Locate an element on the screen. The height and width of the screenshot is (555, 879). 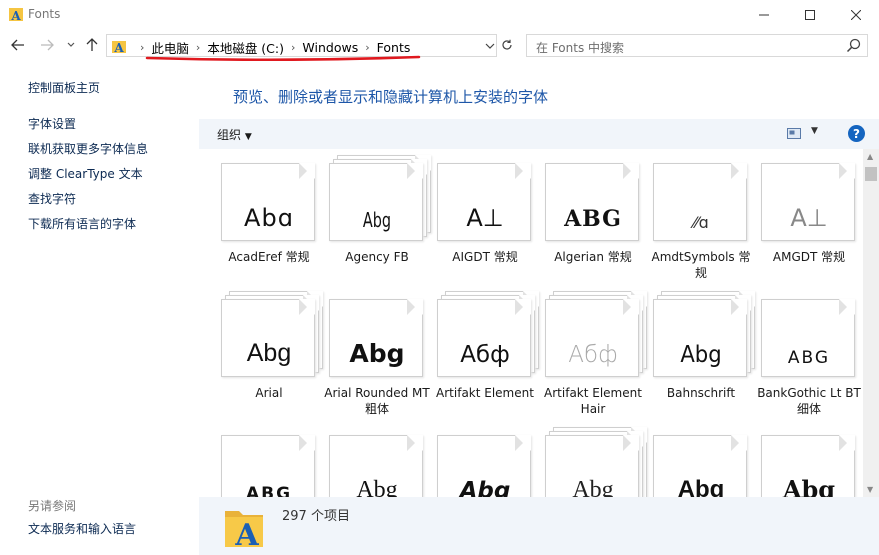
font-preview-icon: ⁄⁄ɑ is located at coordinates (700, 202).